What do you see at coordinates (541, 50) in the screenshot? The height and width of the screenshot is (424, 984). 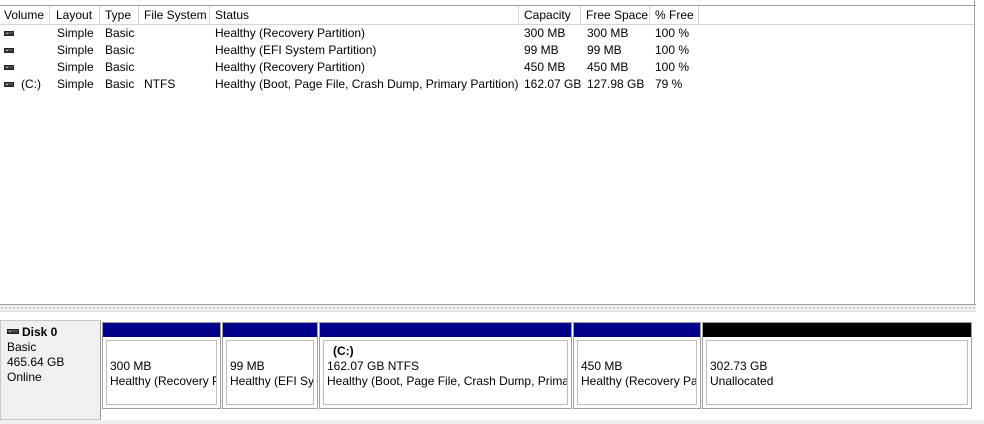 I see `cell-capacity: 99 MB` at bounding box center [541, 50].